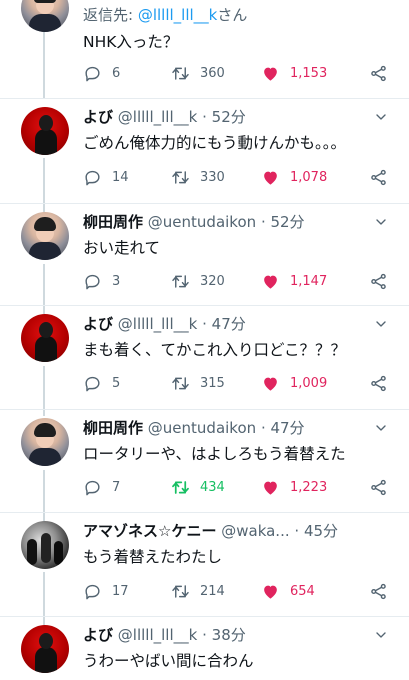 This screenshot has width=409, height=680. I want to click on tweet-text: NHK入った？, so click(131, 42).